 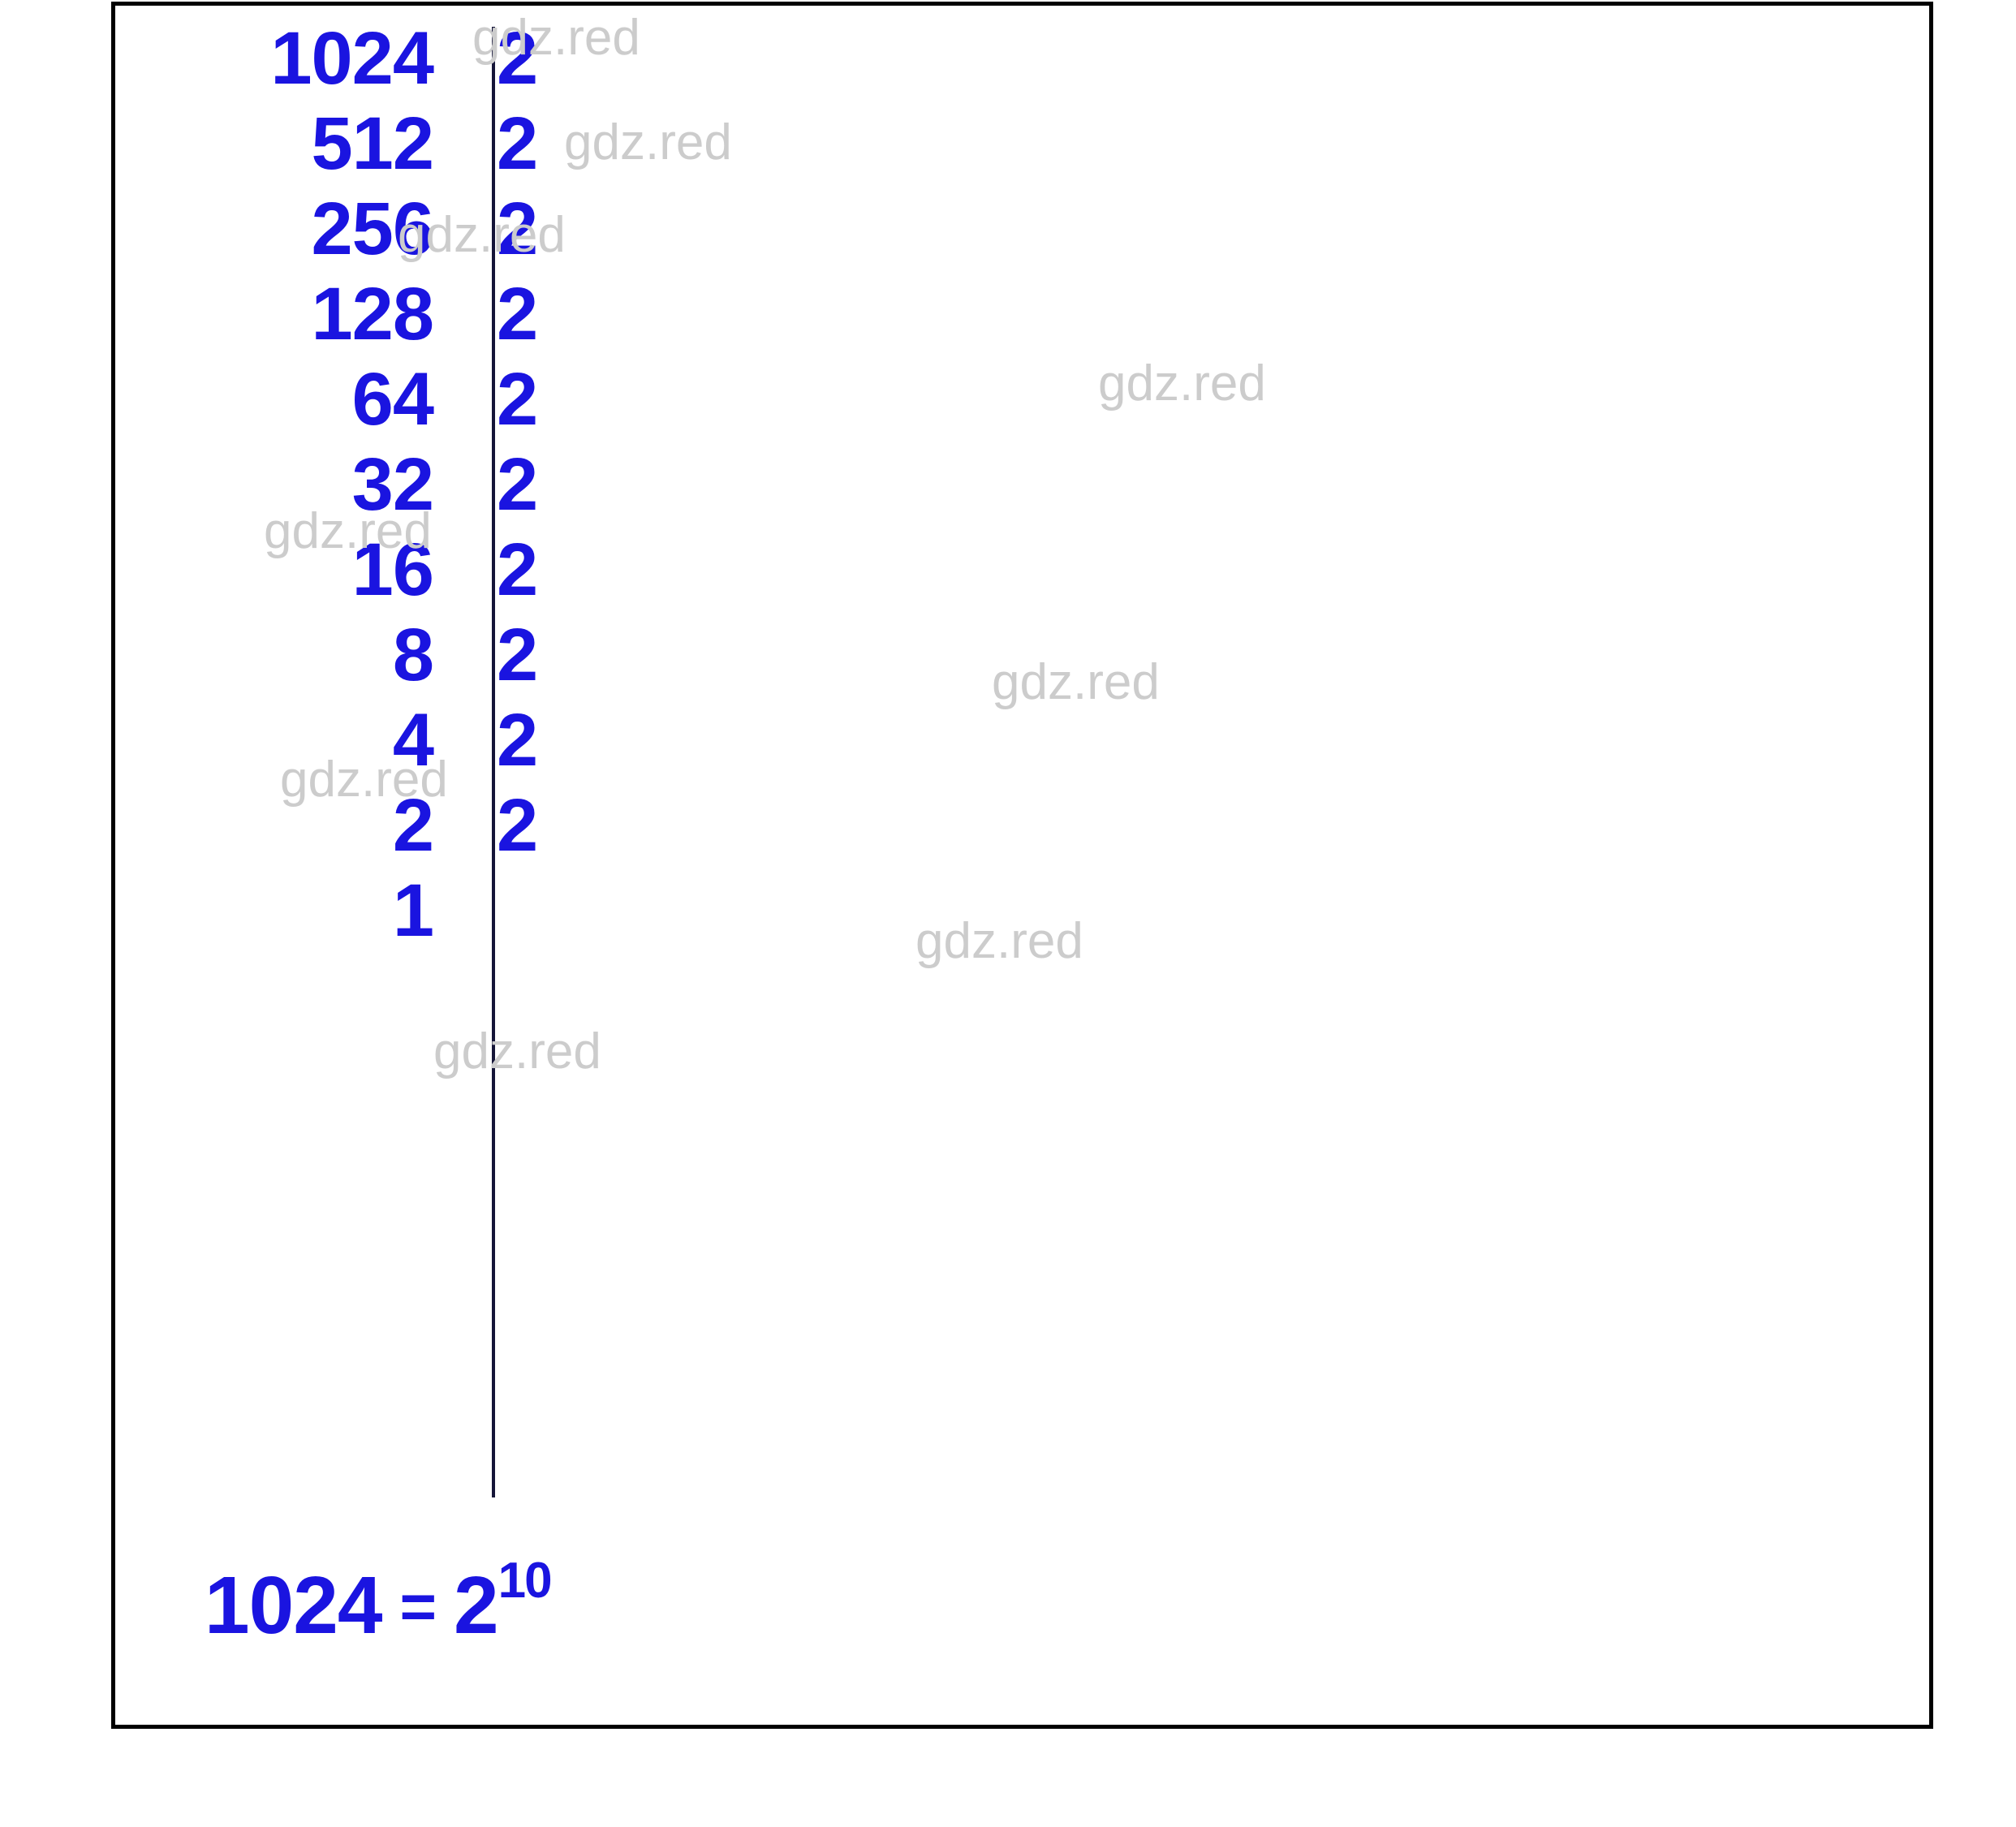 I want to click on dividend-value: 128, so click(x=373, y=313).